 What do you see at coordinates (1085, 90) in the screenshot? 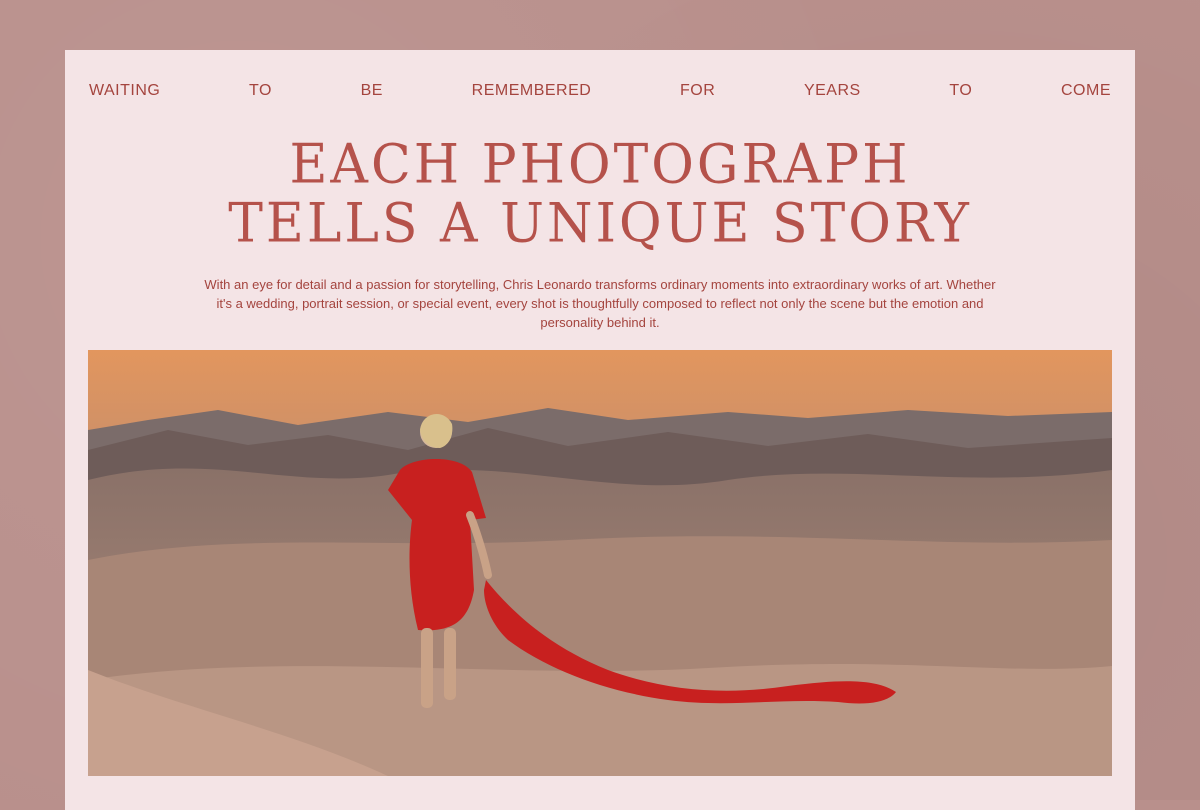
I see `tagline-word: COME` at bounding box center [1085, 90].